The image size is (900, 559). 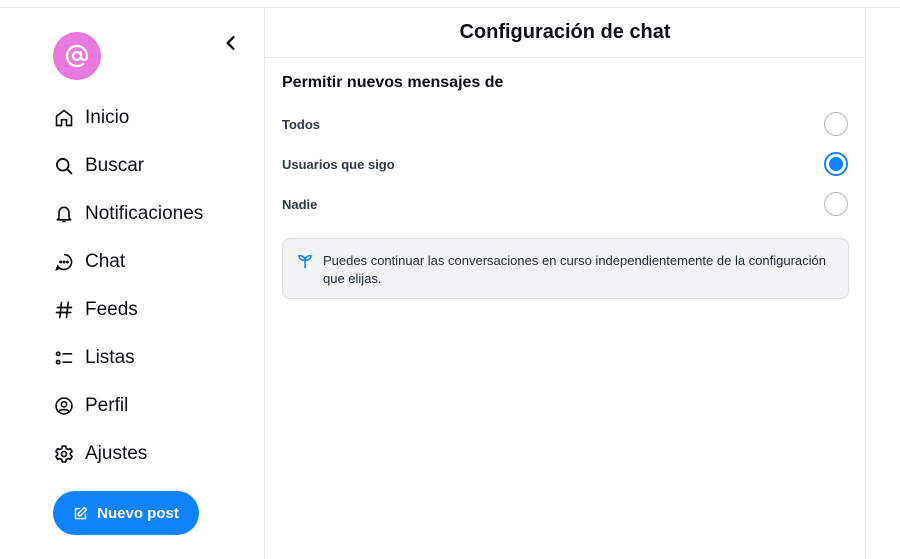 I want to click on sidebar-item-label: Notificaciones, so click(x=144, y=213).